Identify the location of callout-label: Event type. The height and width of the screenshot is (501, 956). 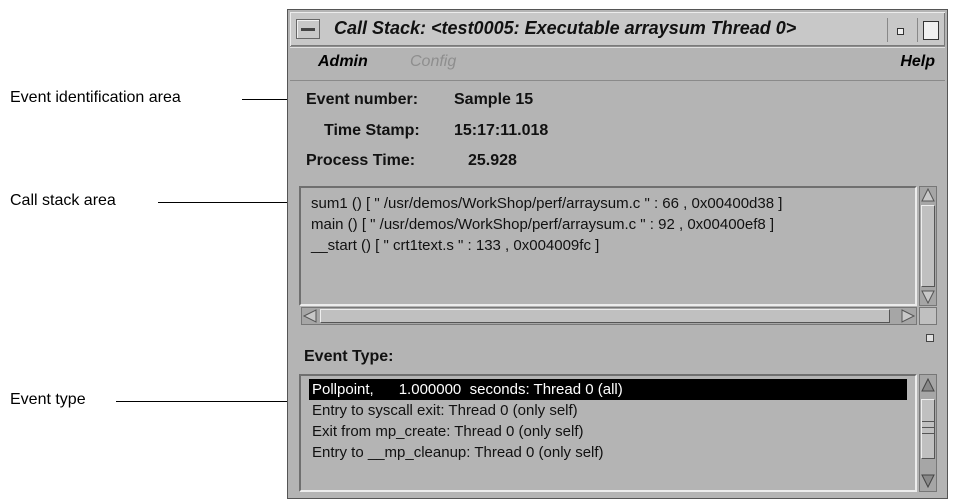
(48, 399).